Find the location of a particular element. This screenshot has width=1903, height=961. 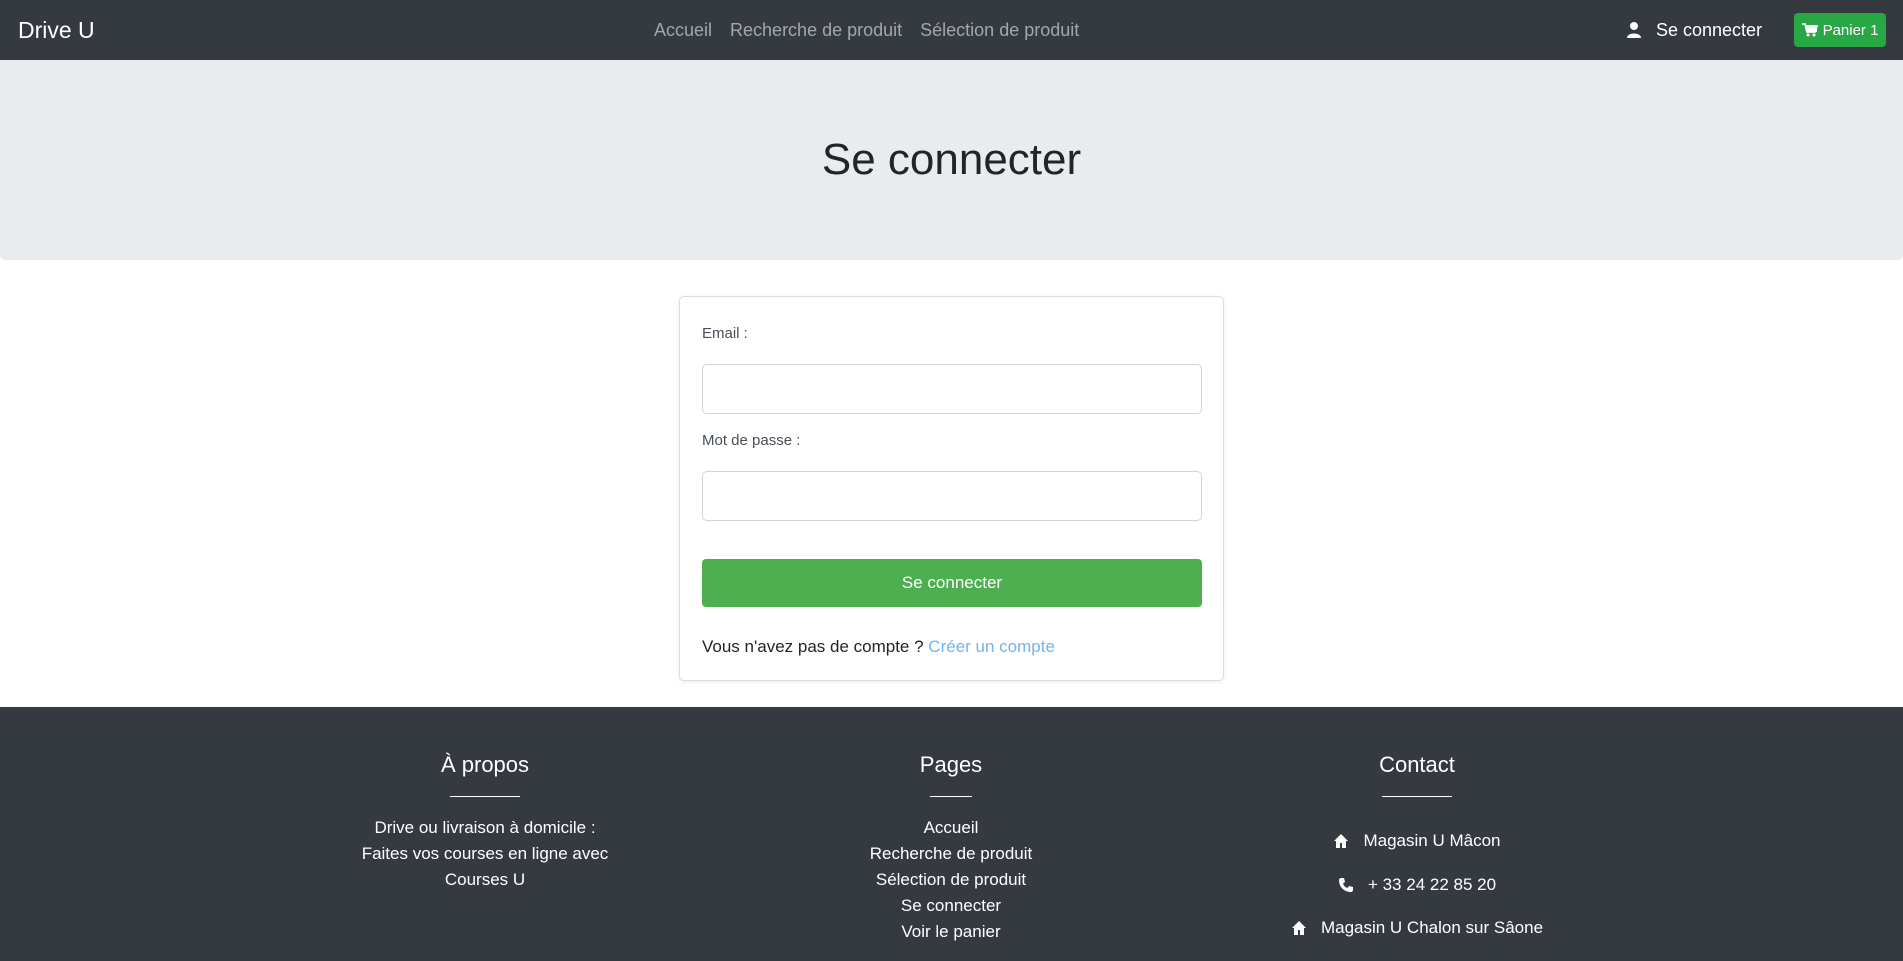

contact-item: + 33 24 22 85 20 is located at coordinates (1417, 885).